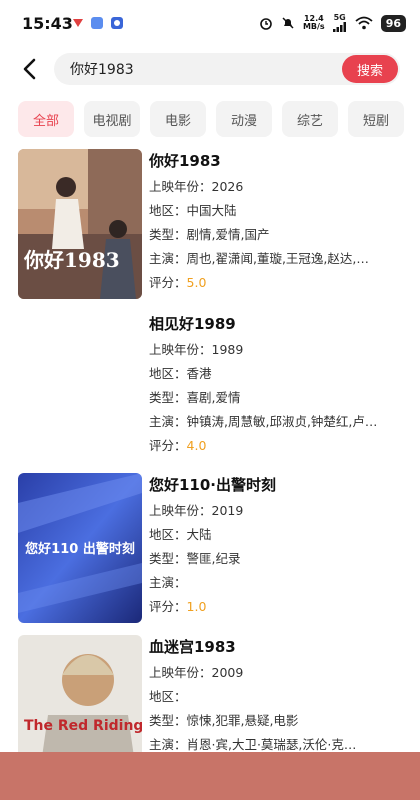 This screenshot has height=800, width=420. What do you see at coordinates (213, 558) in the screenshot?
I see `type-value: 警匪,纪录` at bounding box center [213, 558].